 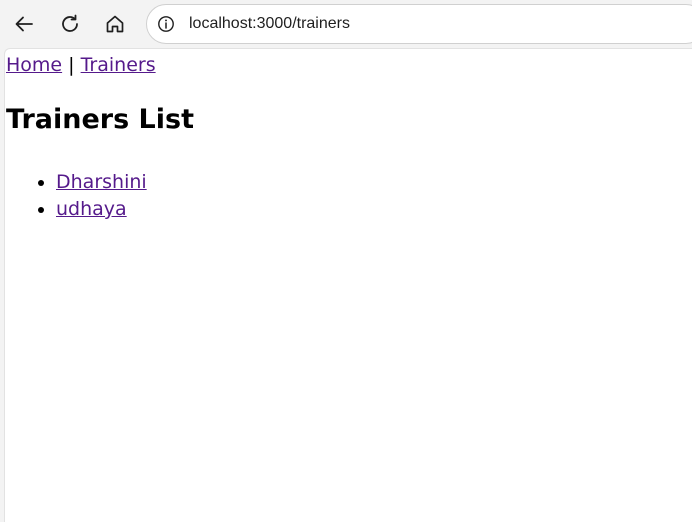 I want to click on trainers-link: Trainers, so click(x=118, y=65).